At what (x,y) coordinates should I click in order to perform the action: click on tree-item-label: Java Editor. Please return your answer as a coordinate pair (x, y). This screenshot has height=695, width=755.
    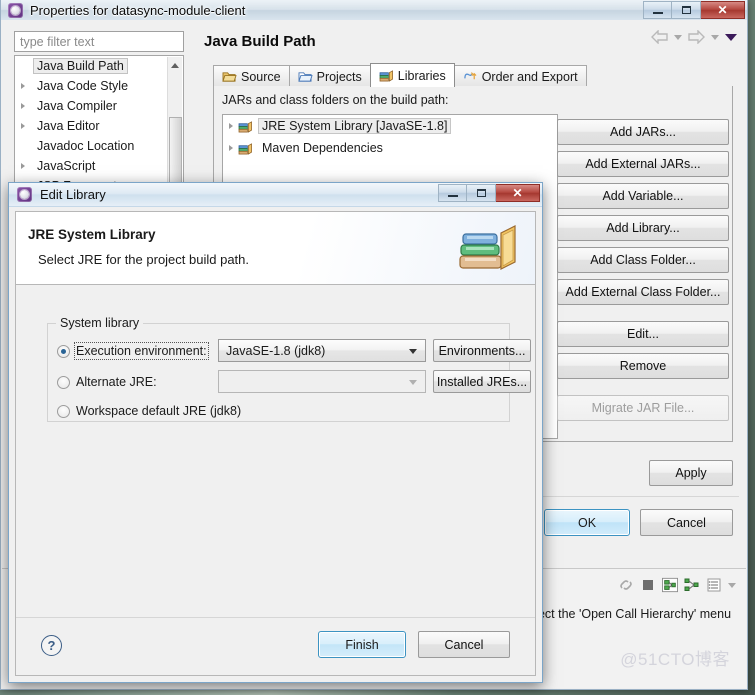
    Looking at the image, I should click on (68, 126).